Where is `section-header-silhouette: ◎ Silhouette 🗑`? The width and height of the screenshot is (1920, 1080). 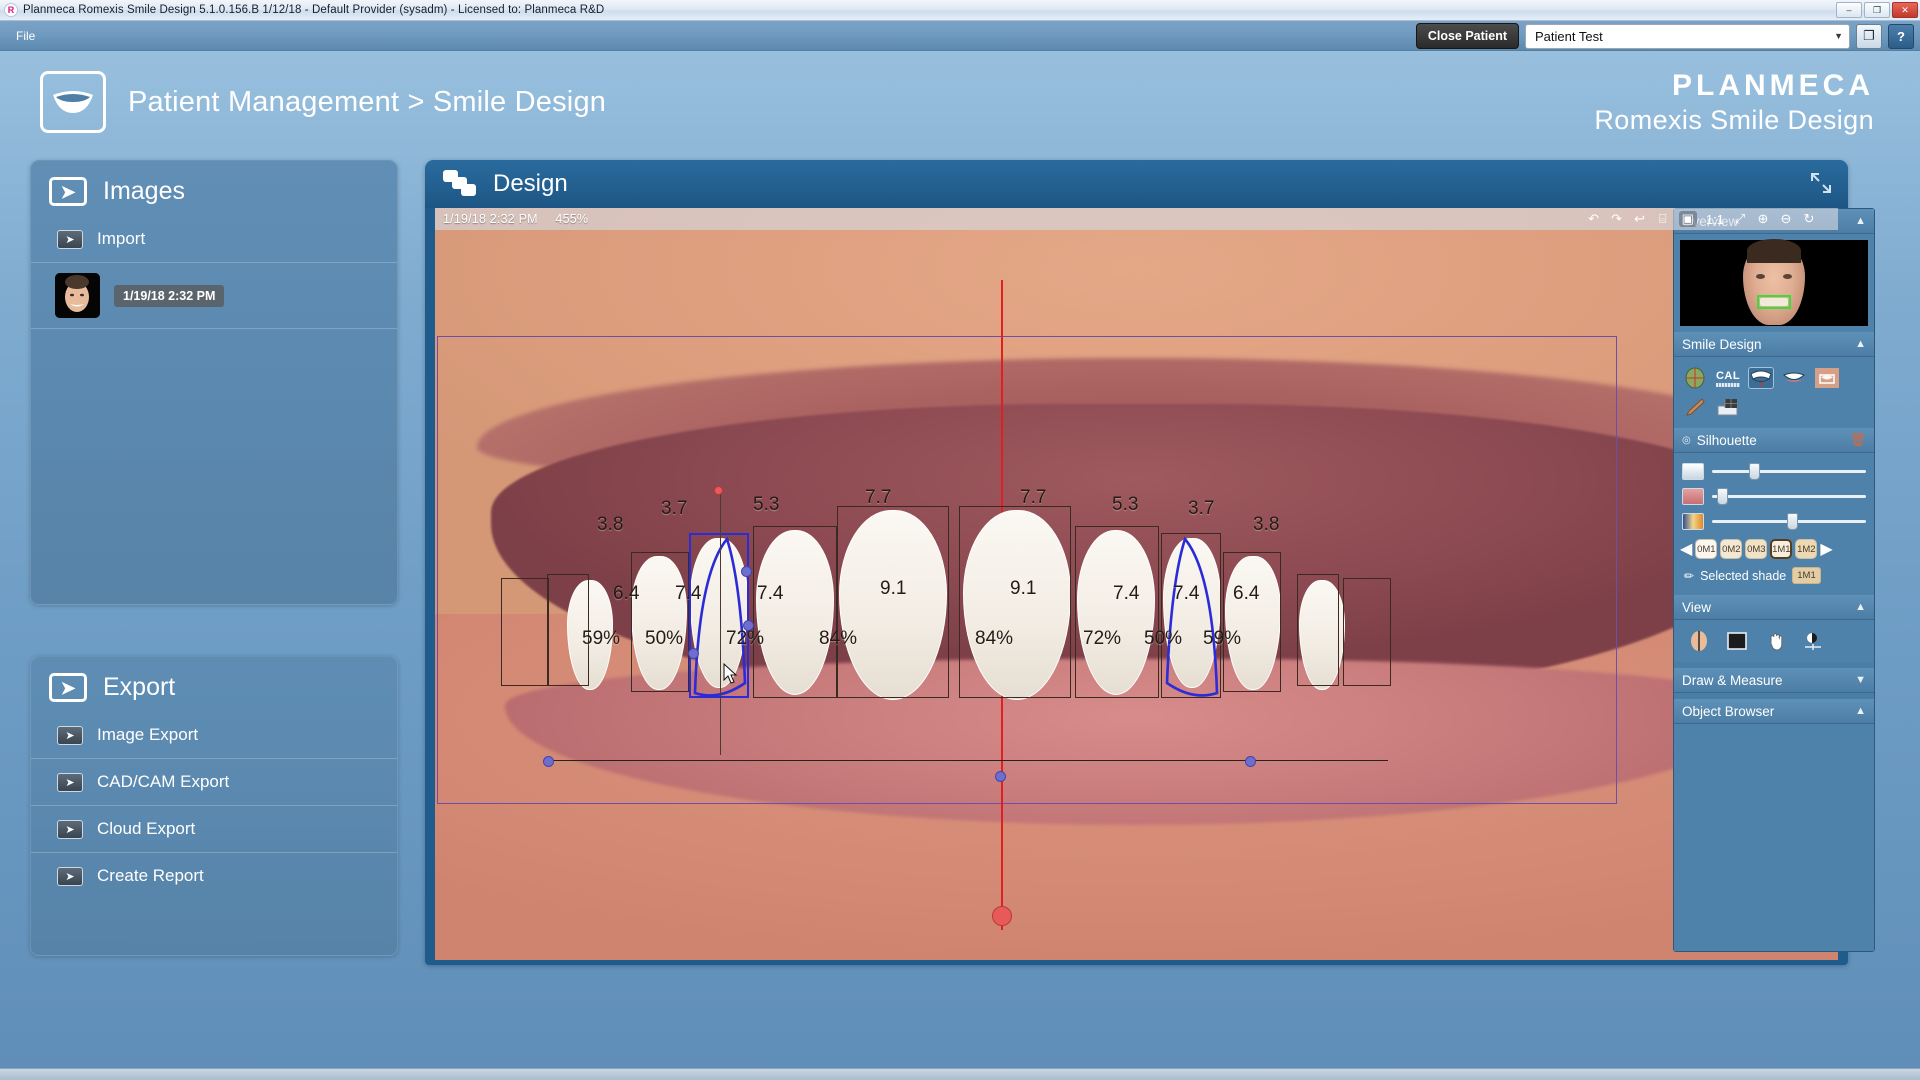 section-header-silhouette: ◎ Silhouette 🗑 is located at coordinates (1774, 440).